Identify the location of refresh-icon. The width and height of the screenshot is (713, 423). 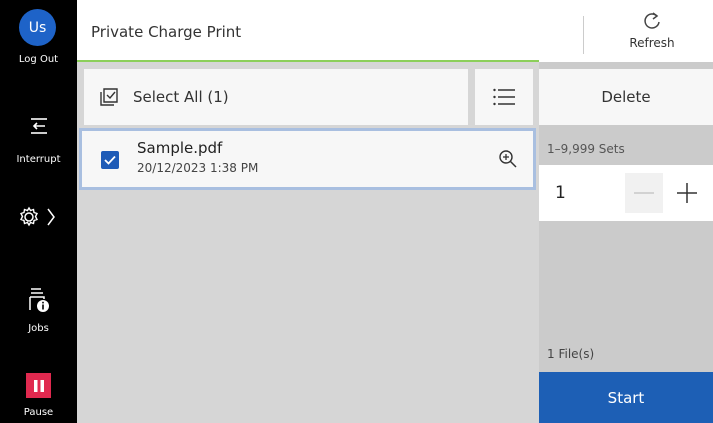
(652, 20).